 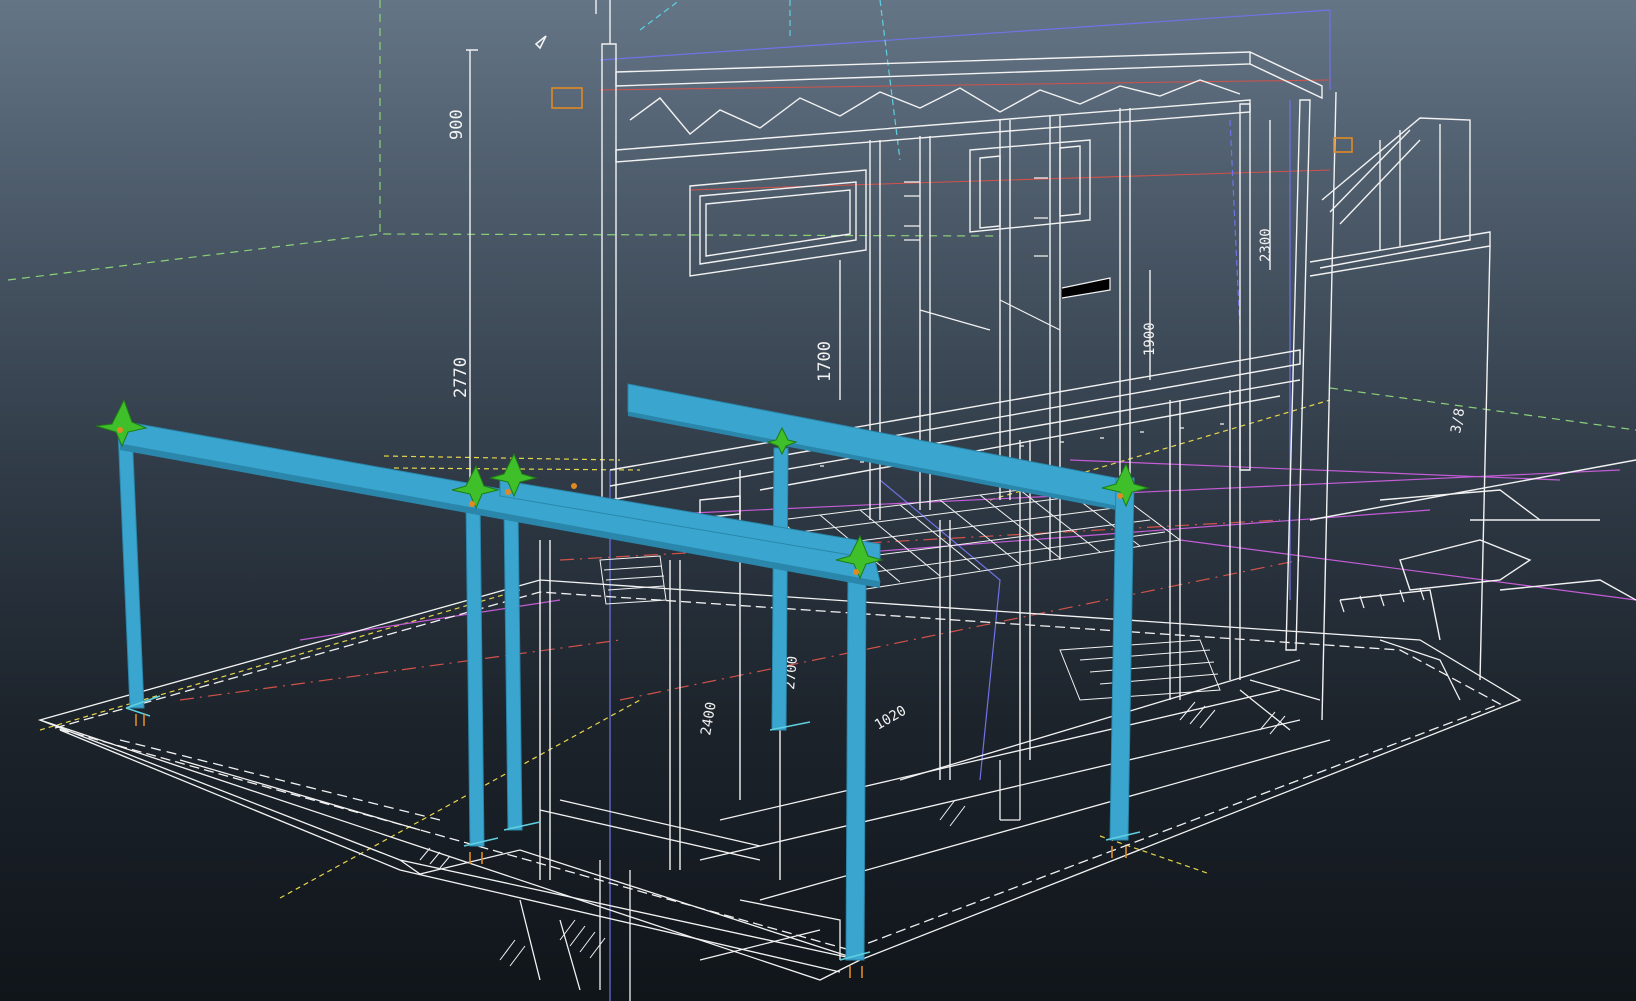 I want to click on dim-900: 900, so click(x=457, y=124).